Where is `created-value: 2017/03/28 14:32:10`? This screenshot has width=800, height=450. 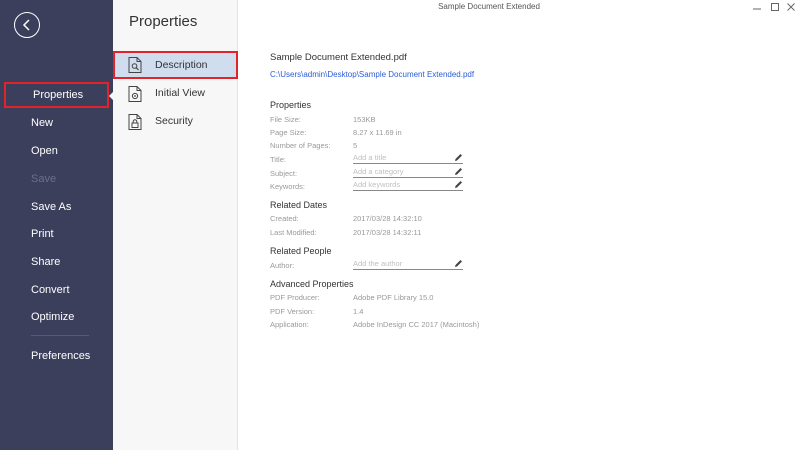 created-value: 2017/03/28 14:32:10 is located at coordinates (387, 218).